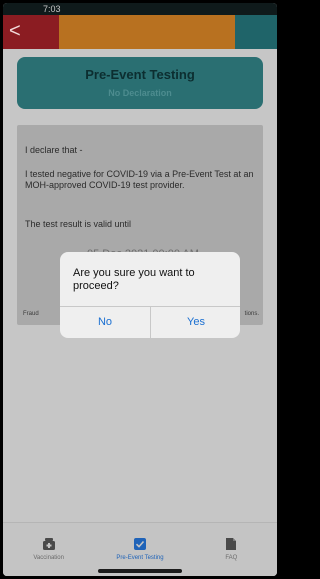 Image resolution: width=320 pixels, height=579 pixels. I want to click on status-time: 7:03, so click(52, 9).